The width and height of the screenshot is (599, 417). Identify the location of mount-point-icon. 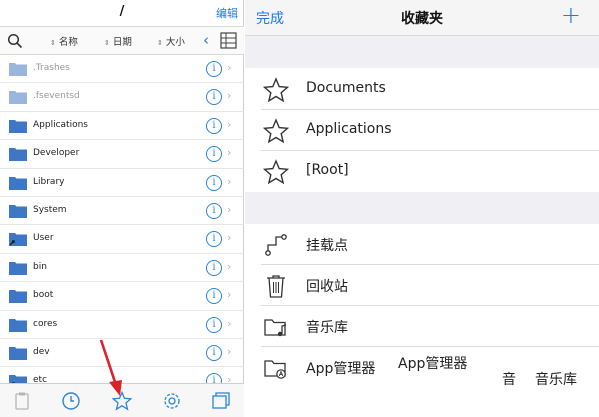
(276, 245).